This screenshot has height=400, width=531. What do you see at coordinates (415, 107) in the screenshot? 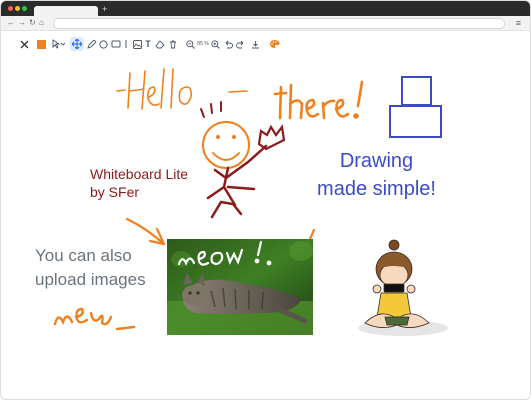
I see `blue-rectangles-drawing` at bounding box center [415, 107].